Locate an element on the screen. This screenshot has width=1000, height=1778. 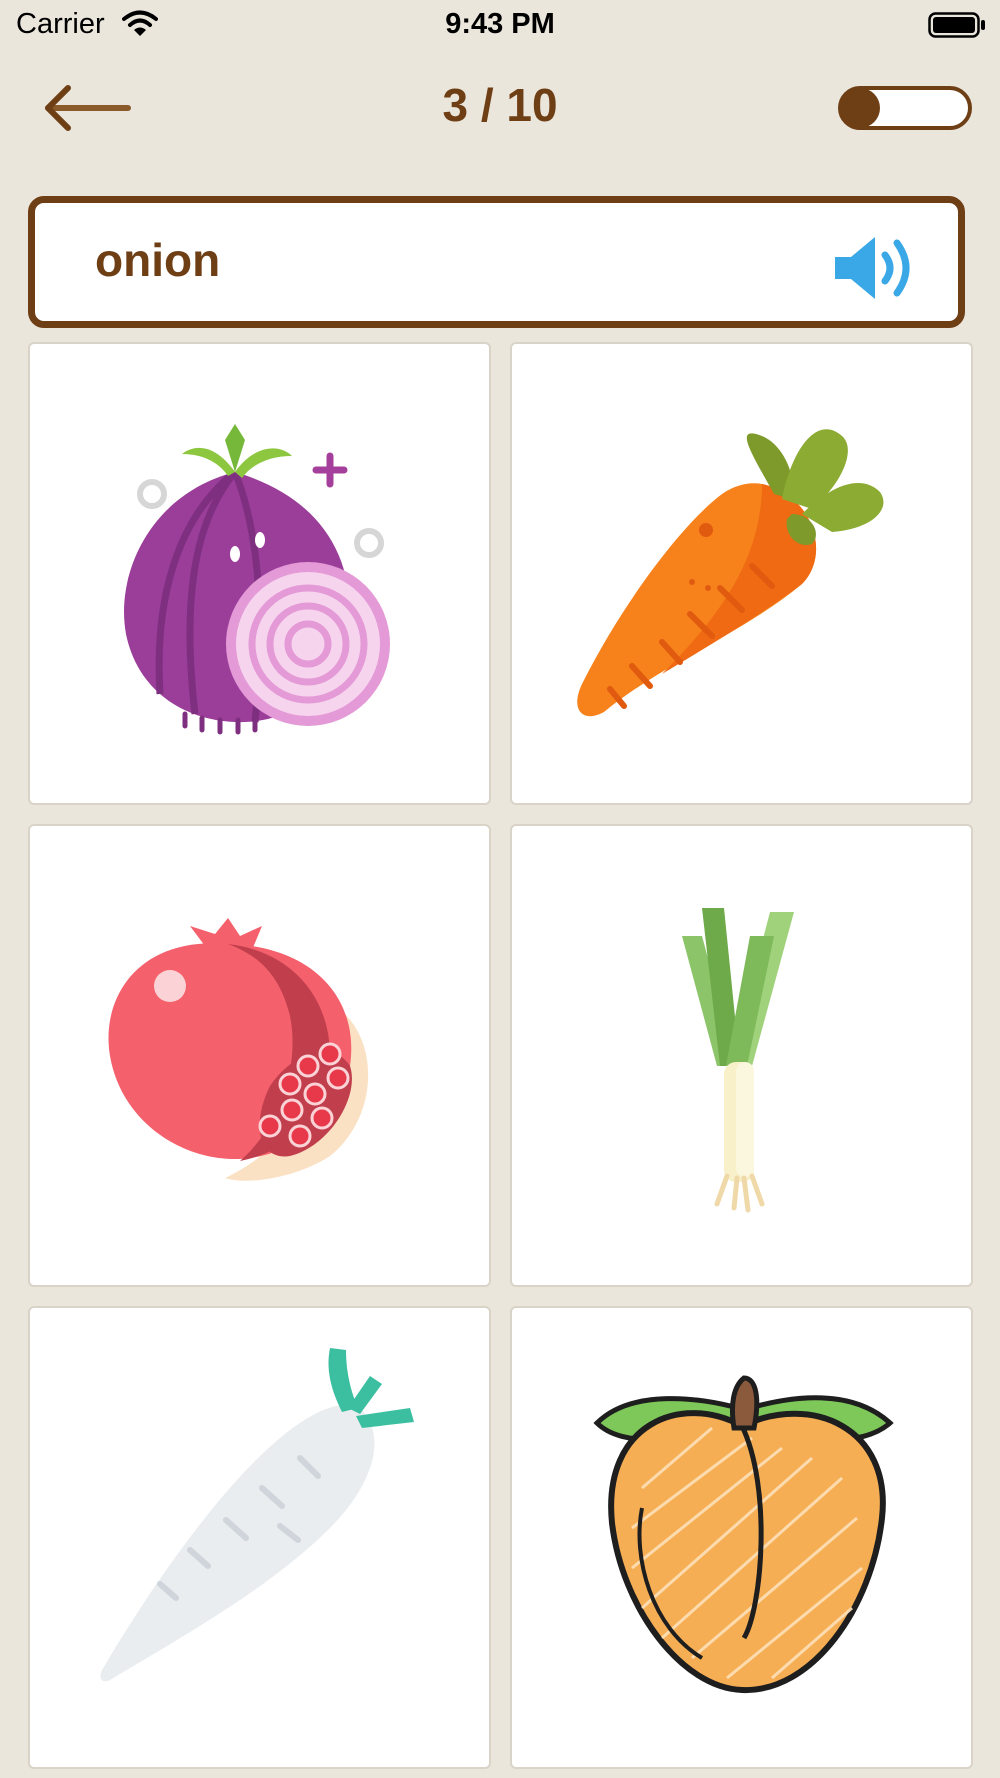
choice-tile-daikon is located at coordinates (259, 1537).